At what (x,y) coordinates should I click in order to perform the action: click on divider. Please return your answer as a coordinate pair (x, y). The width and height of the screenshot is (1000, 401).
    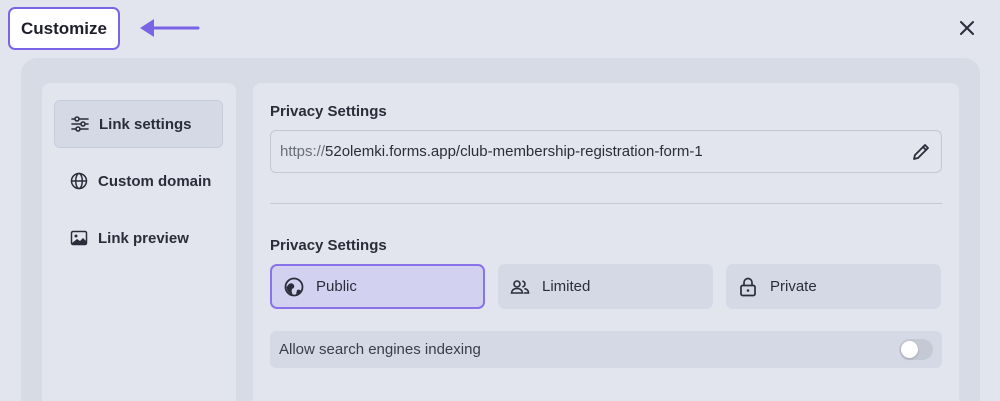
    Looking at the image, I should click on (606, 203).